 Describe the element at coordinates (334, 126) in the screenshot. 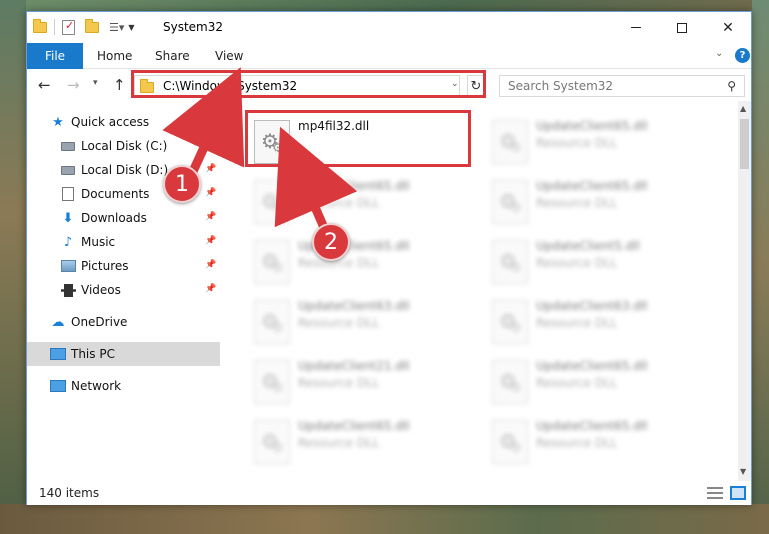

I see `file-name: mp4fil32.dll` at that location.